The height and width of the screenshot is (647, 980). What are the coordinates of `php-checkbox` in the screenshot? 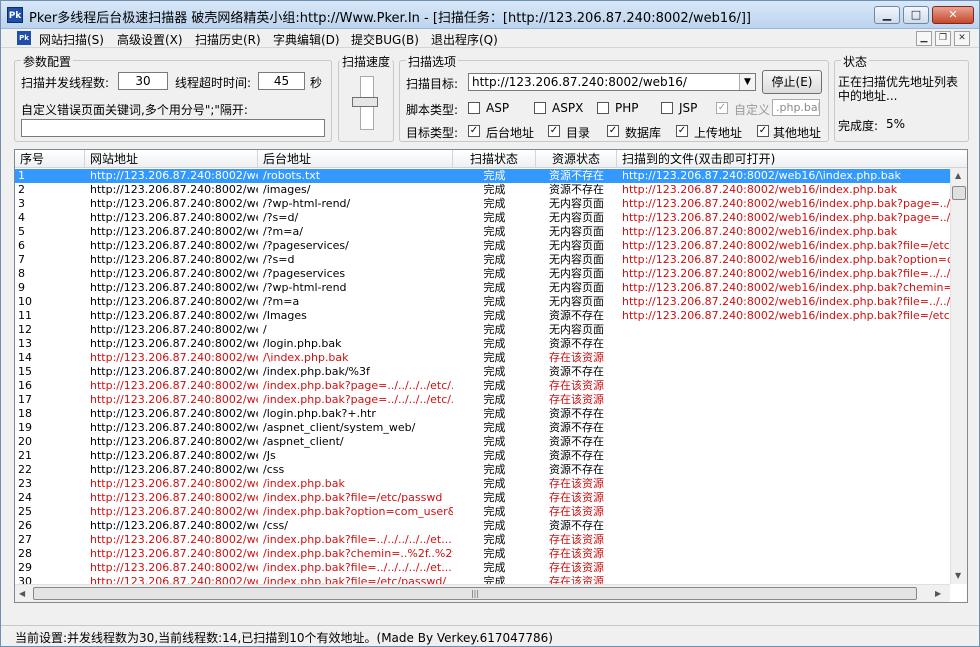 It's located at (603, 108).